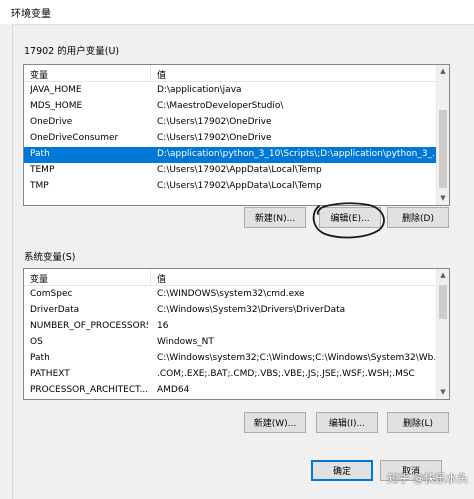 This screenshot has height=499, width=474. I want to click on user-delete-button: 删除(D), so click(418, 217).